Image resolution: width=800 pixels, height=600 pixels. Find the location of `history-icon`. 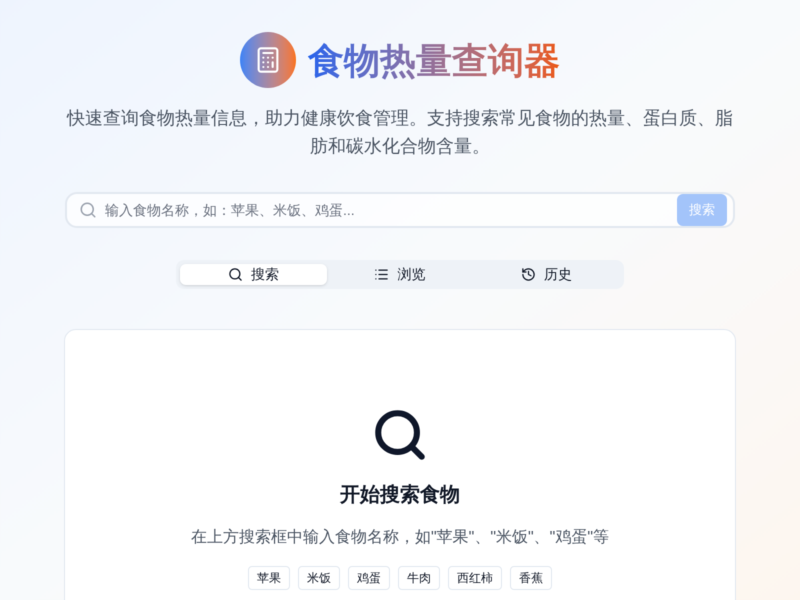

history-icon is located at coordinates (528, 274).